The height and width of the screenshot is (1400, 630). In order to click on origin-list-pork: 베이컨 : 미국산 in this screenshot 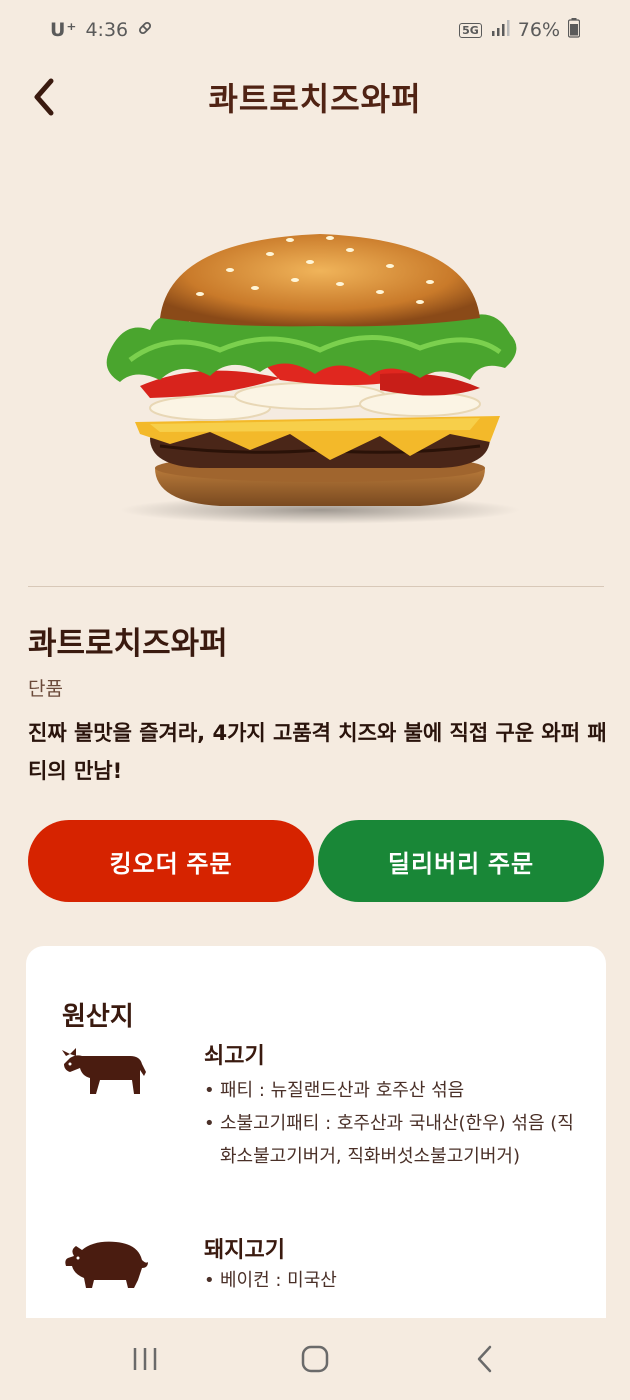, I will do `click(389, 1280)`.